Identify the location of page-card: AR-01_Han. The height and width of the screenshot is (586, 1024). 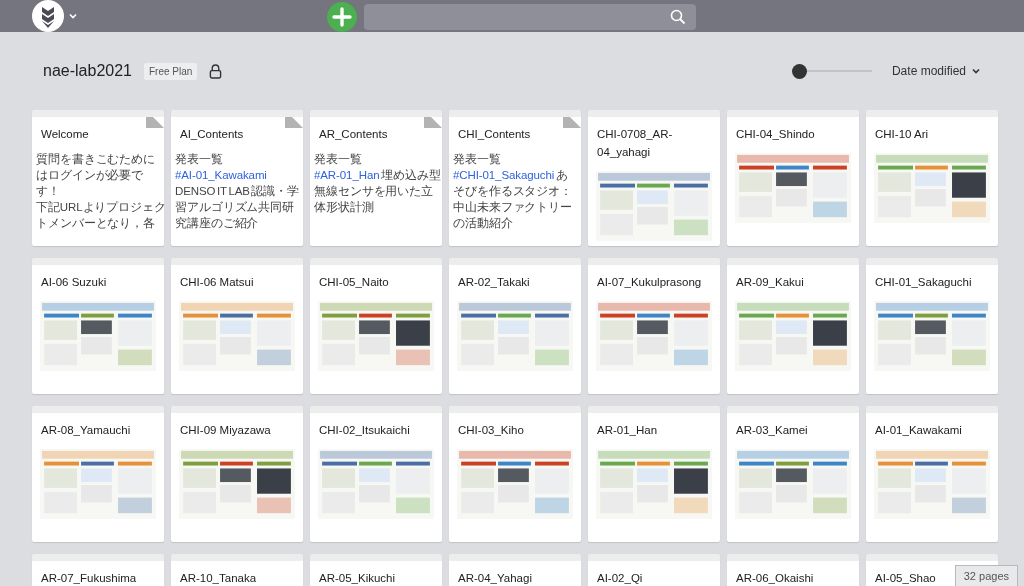
(654, 474).